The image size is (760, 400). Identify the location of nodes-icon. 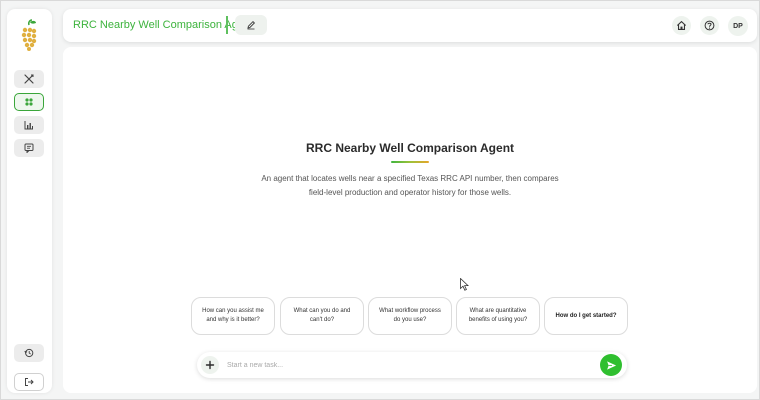
(29, 102).